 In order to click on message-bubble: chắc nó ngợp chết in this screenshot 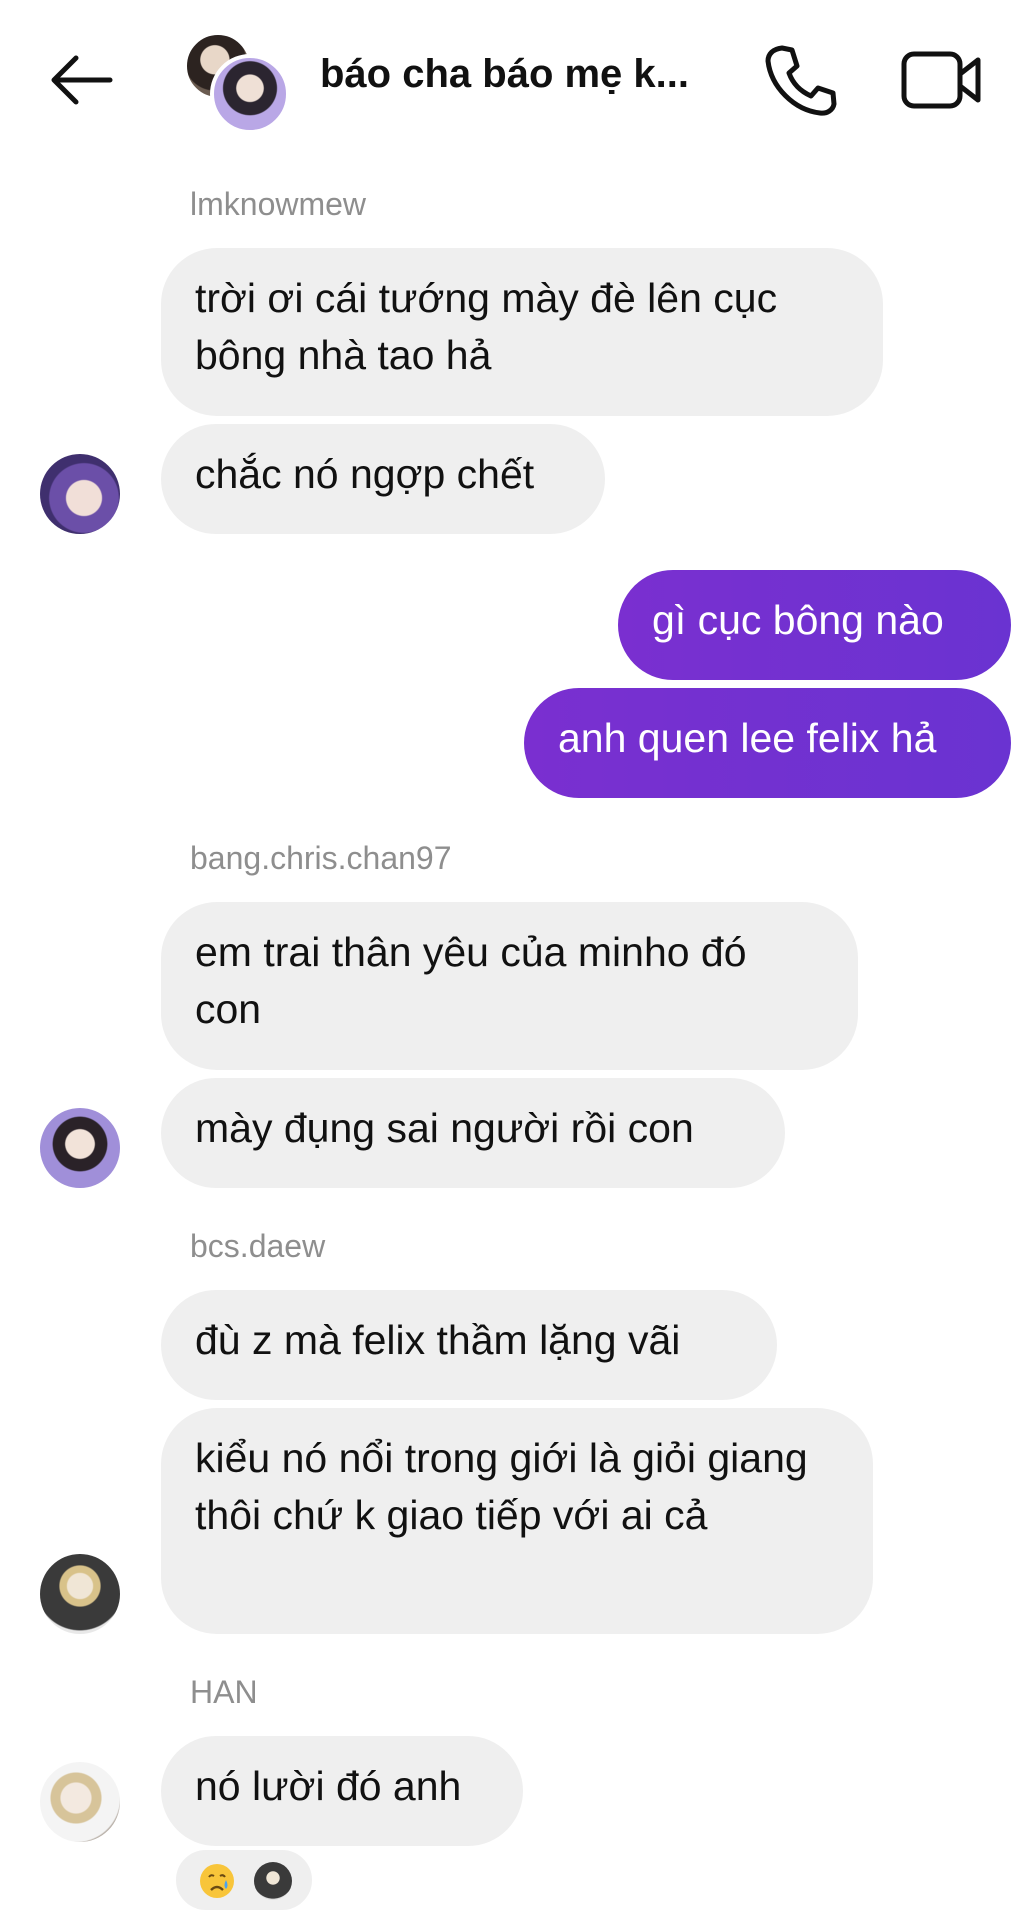, I will do `click(383, 479)`.